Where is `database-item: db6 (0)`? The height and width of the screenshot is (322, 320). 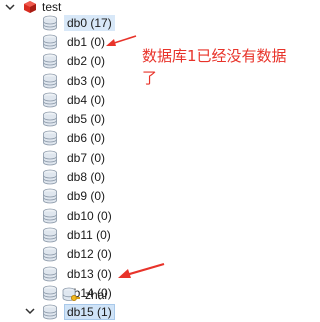 database-item: db6 (0) is located at coordinates (78, 138).